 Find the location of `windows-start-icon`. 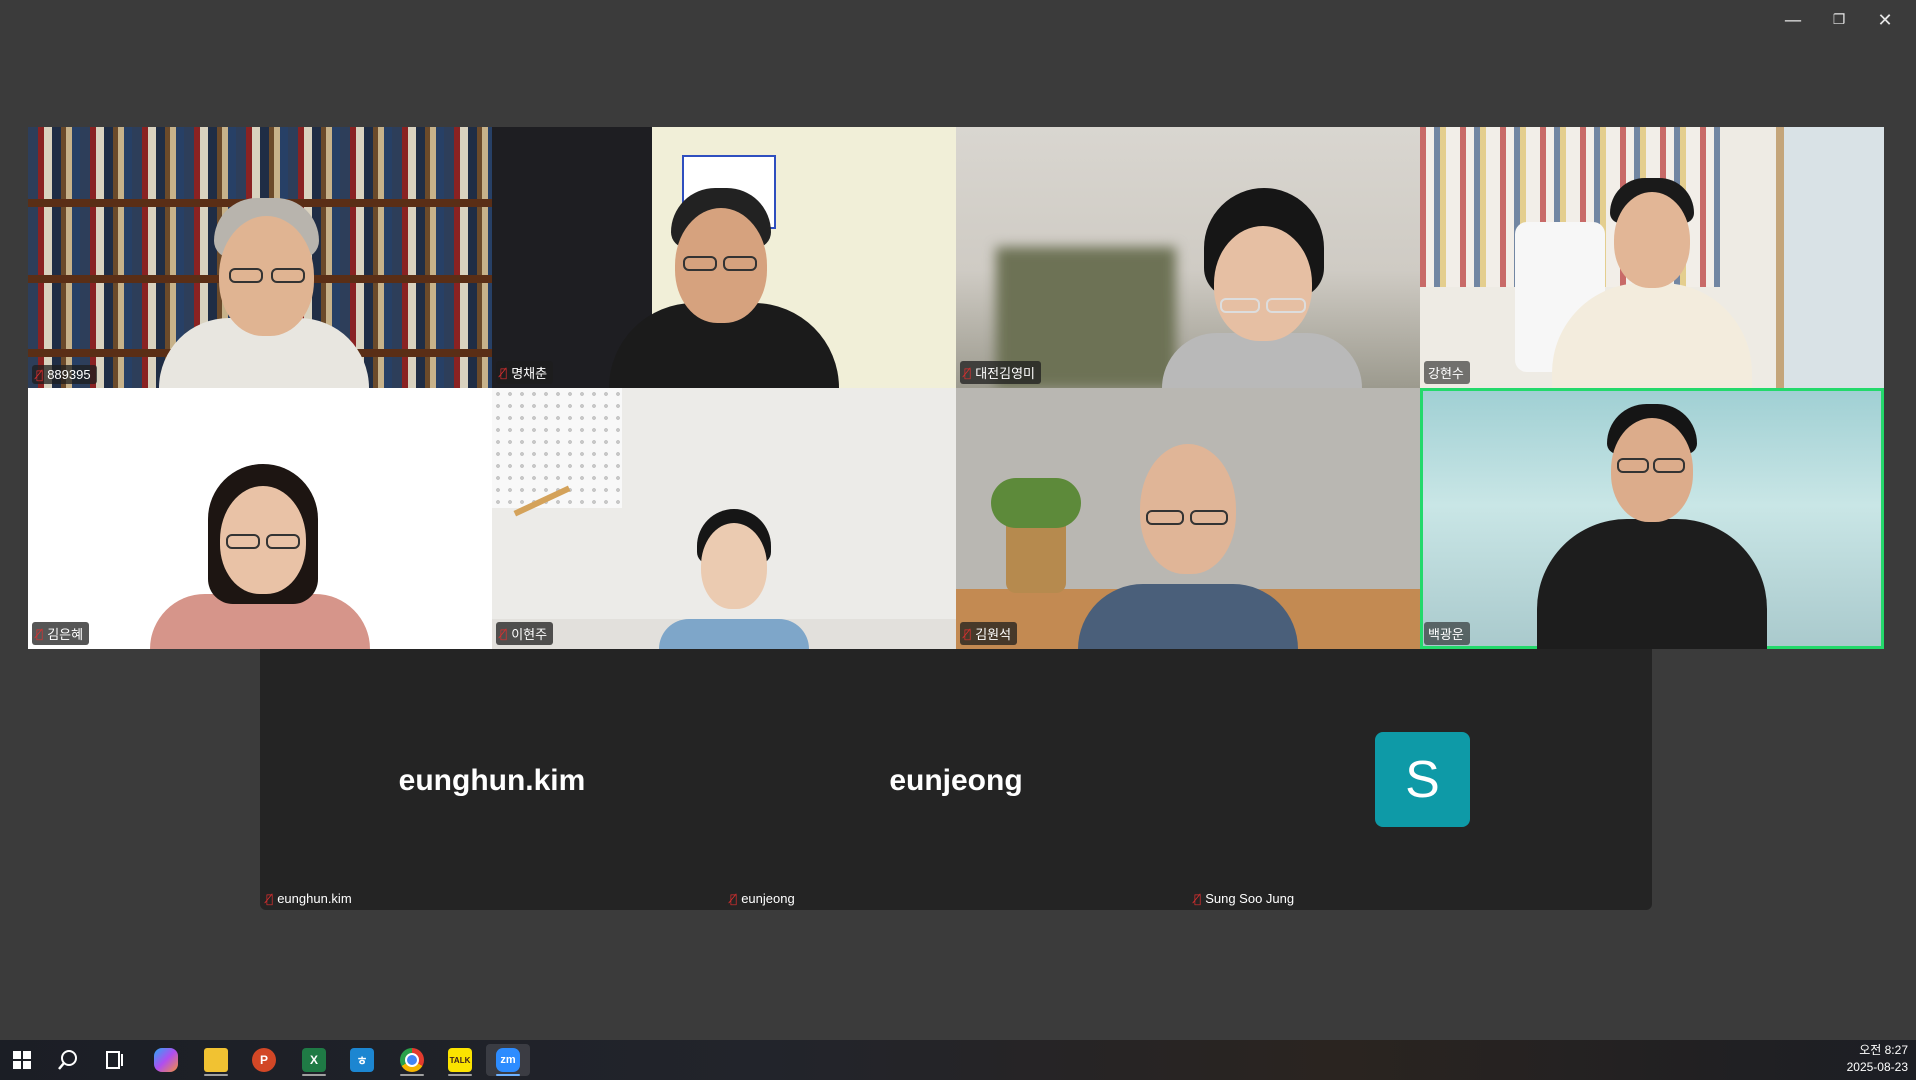

windows-start-icon is located at coordinates (22, 1060).